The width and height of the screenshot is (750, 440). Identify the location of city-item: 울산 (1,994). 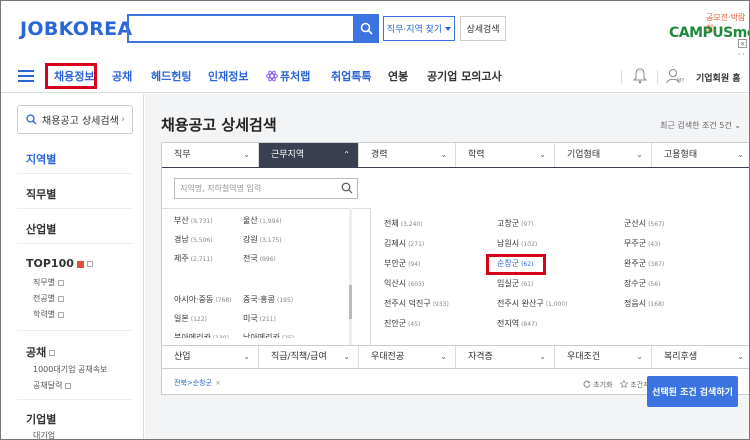
(262, 220).